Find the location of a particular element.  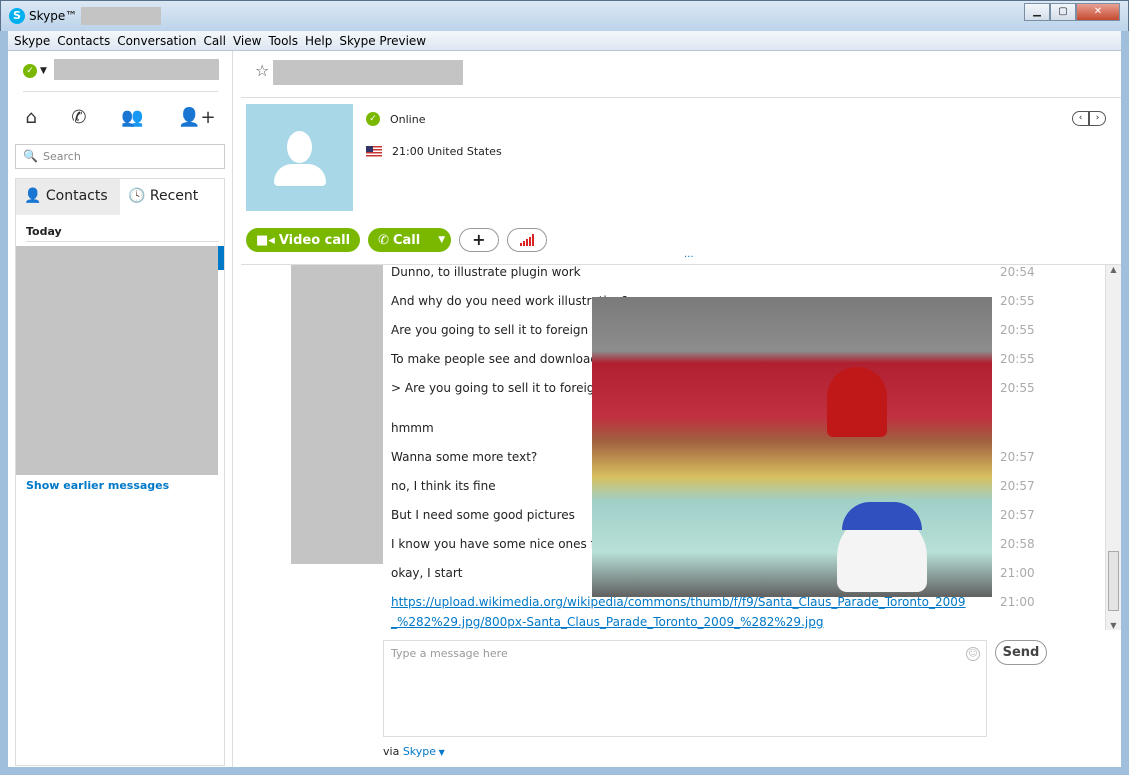

message-row: Dunno, to illustrate plugin work 20:54 is located at coordinates (716, 275).